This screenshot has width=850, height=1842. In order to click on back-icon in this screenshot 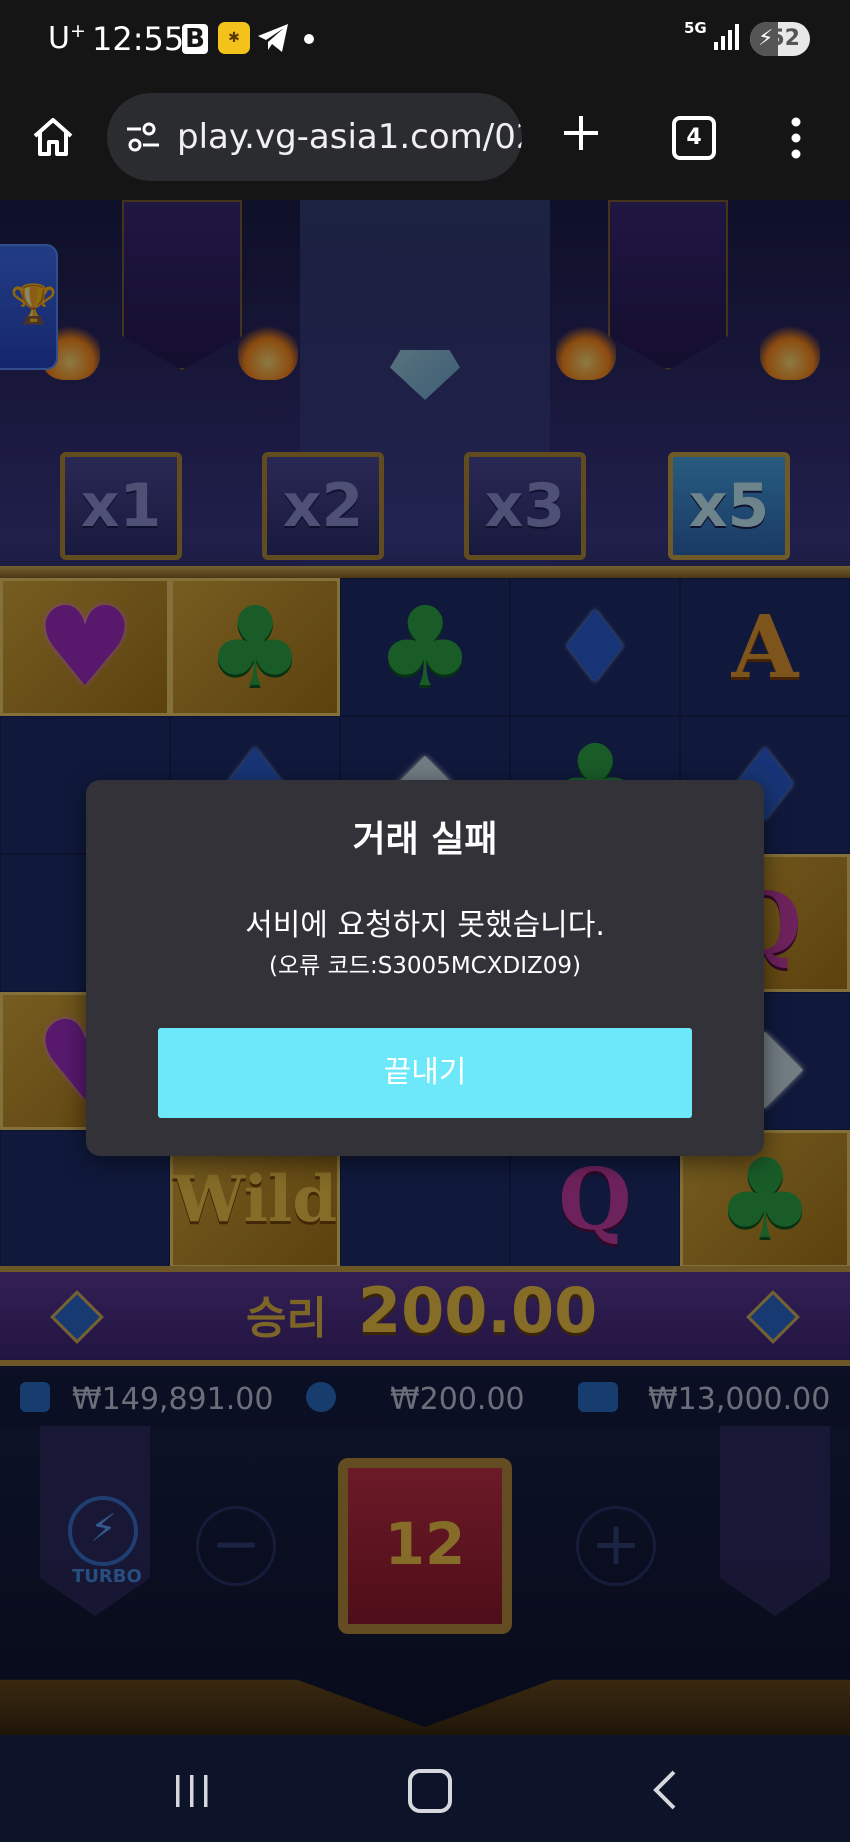, I will do `click(665, 1790)`.